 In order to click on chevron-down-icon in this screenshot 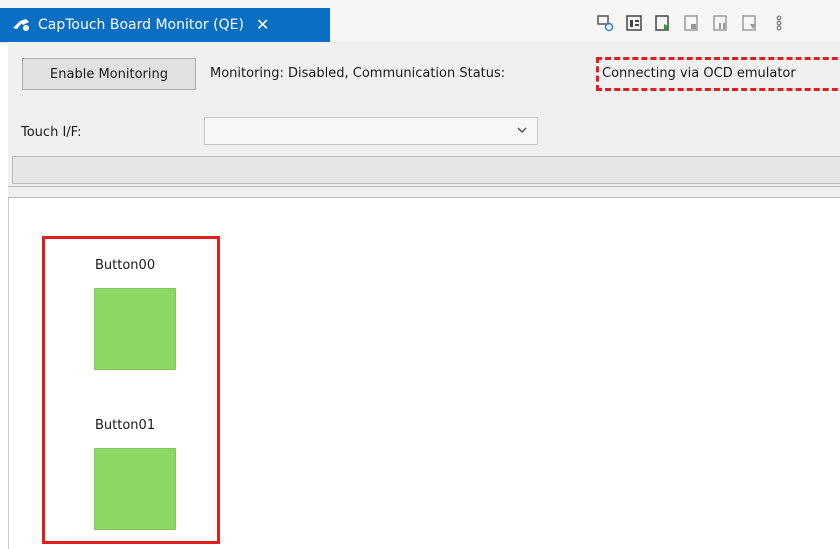, I will do `click(522, 130)`.